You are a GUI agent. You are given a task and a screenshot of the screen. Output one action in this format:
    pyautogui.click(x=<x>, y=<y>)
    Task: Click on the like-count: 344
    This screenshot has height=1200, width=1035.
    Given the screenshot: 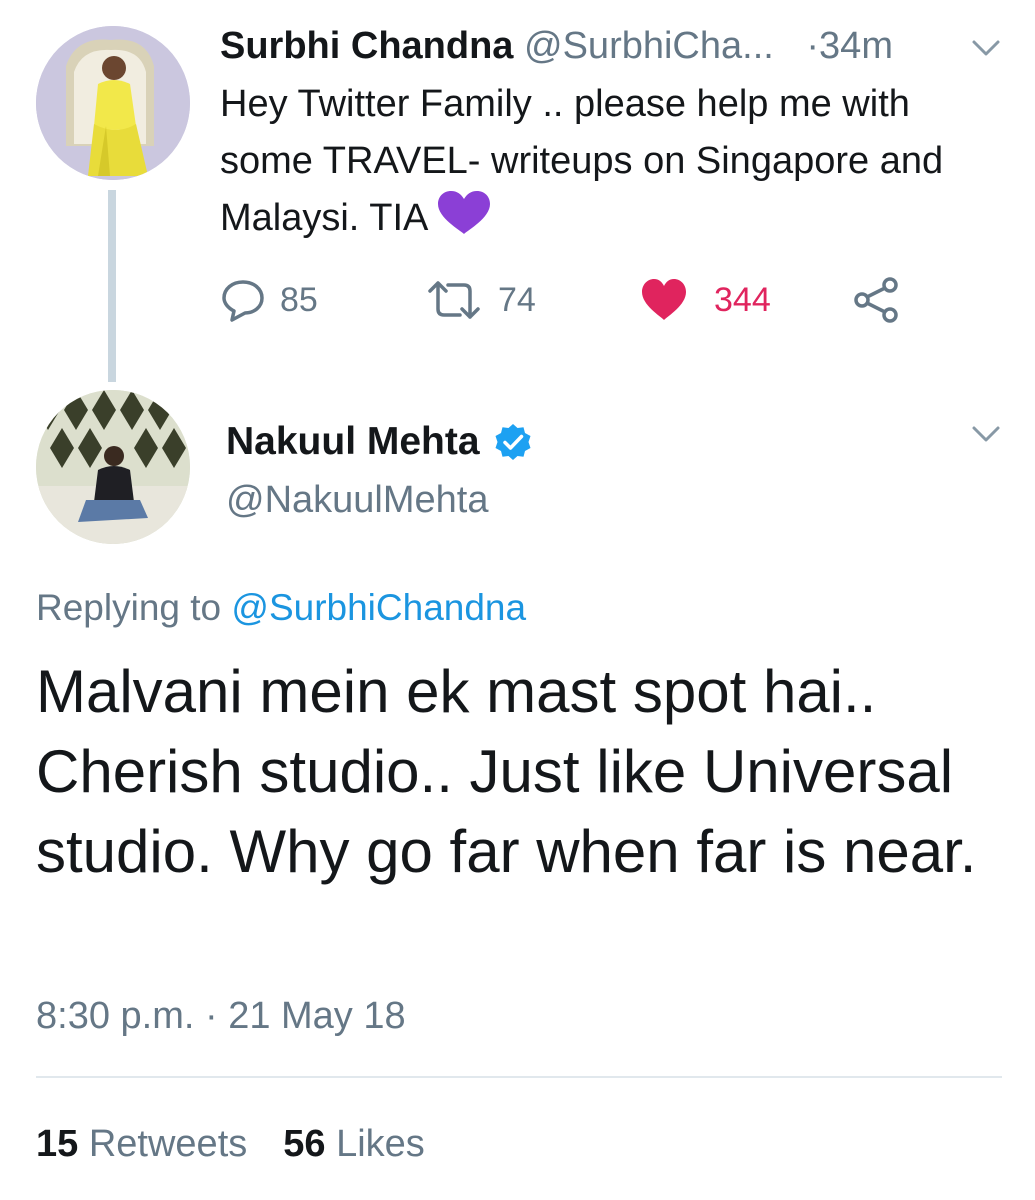 What is the action you would take?
    pyautogui.click(x=742, y=299)
    